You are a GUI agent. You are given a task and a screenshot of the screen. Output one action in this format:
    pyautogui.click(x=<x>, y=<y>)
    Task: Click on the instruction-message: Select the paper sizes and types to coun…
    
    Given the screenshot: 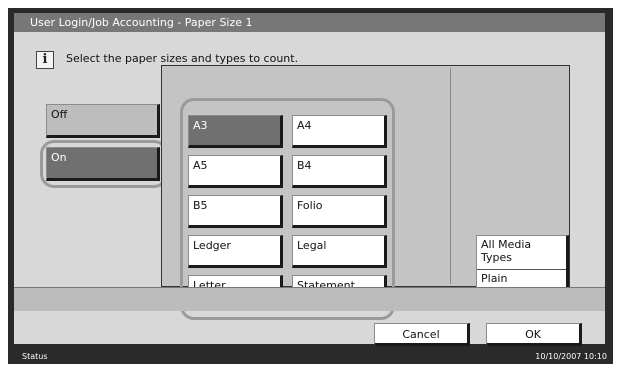 What is the action you would take?
    pyautogui.click(x=182, y=58)
    